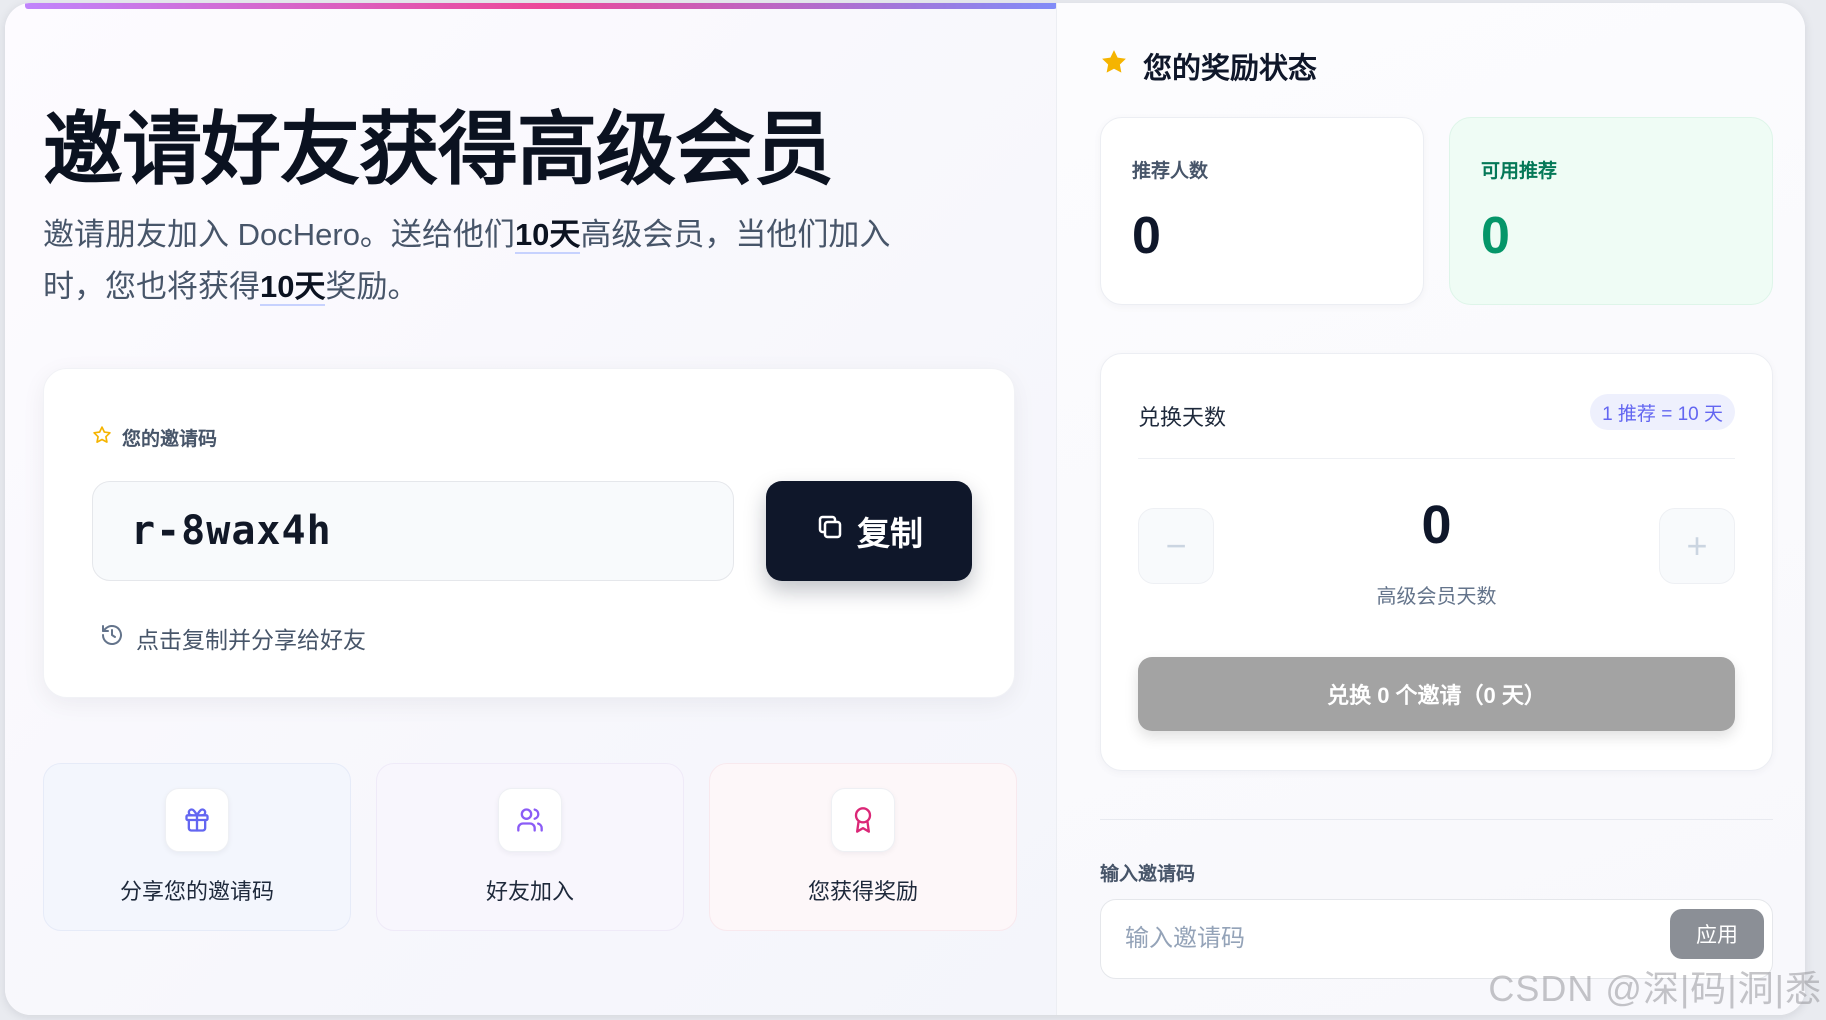 The width and height of the screenshot is (1826, 1020). What do you see at coordinates (279, 234) in the screenshot?
I see `desc-text-1: 邀请朋友加入 DocHero。送给他们` at bounding box center [279, 234].